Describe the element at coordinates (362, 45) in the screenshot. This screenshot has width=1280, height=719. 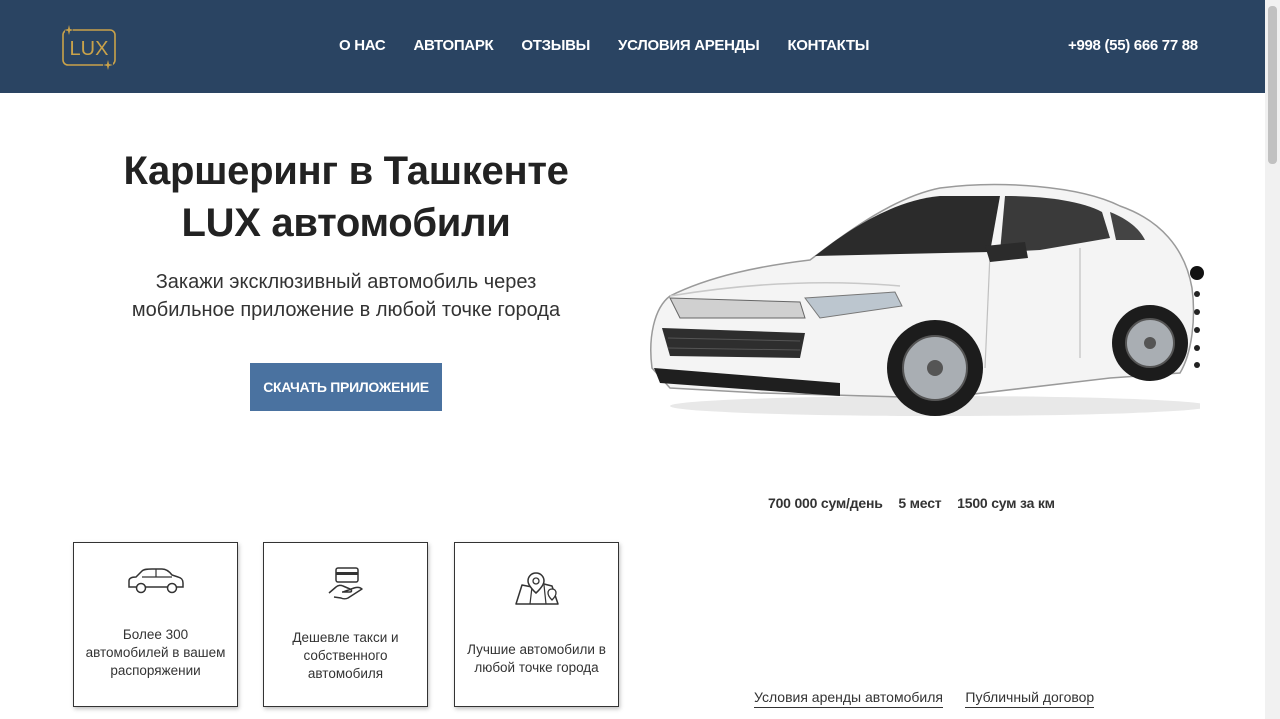
I see `nav-about: О НАС` at that location.